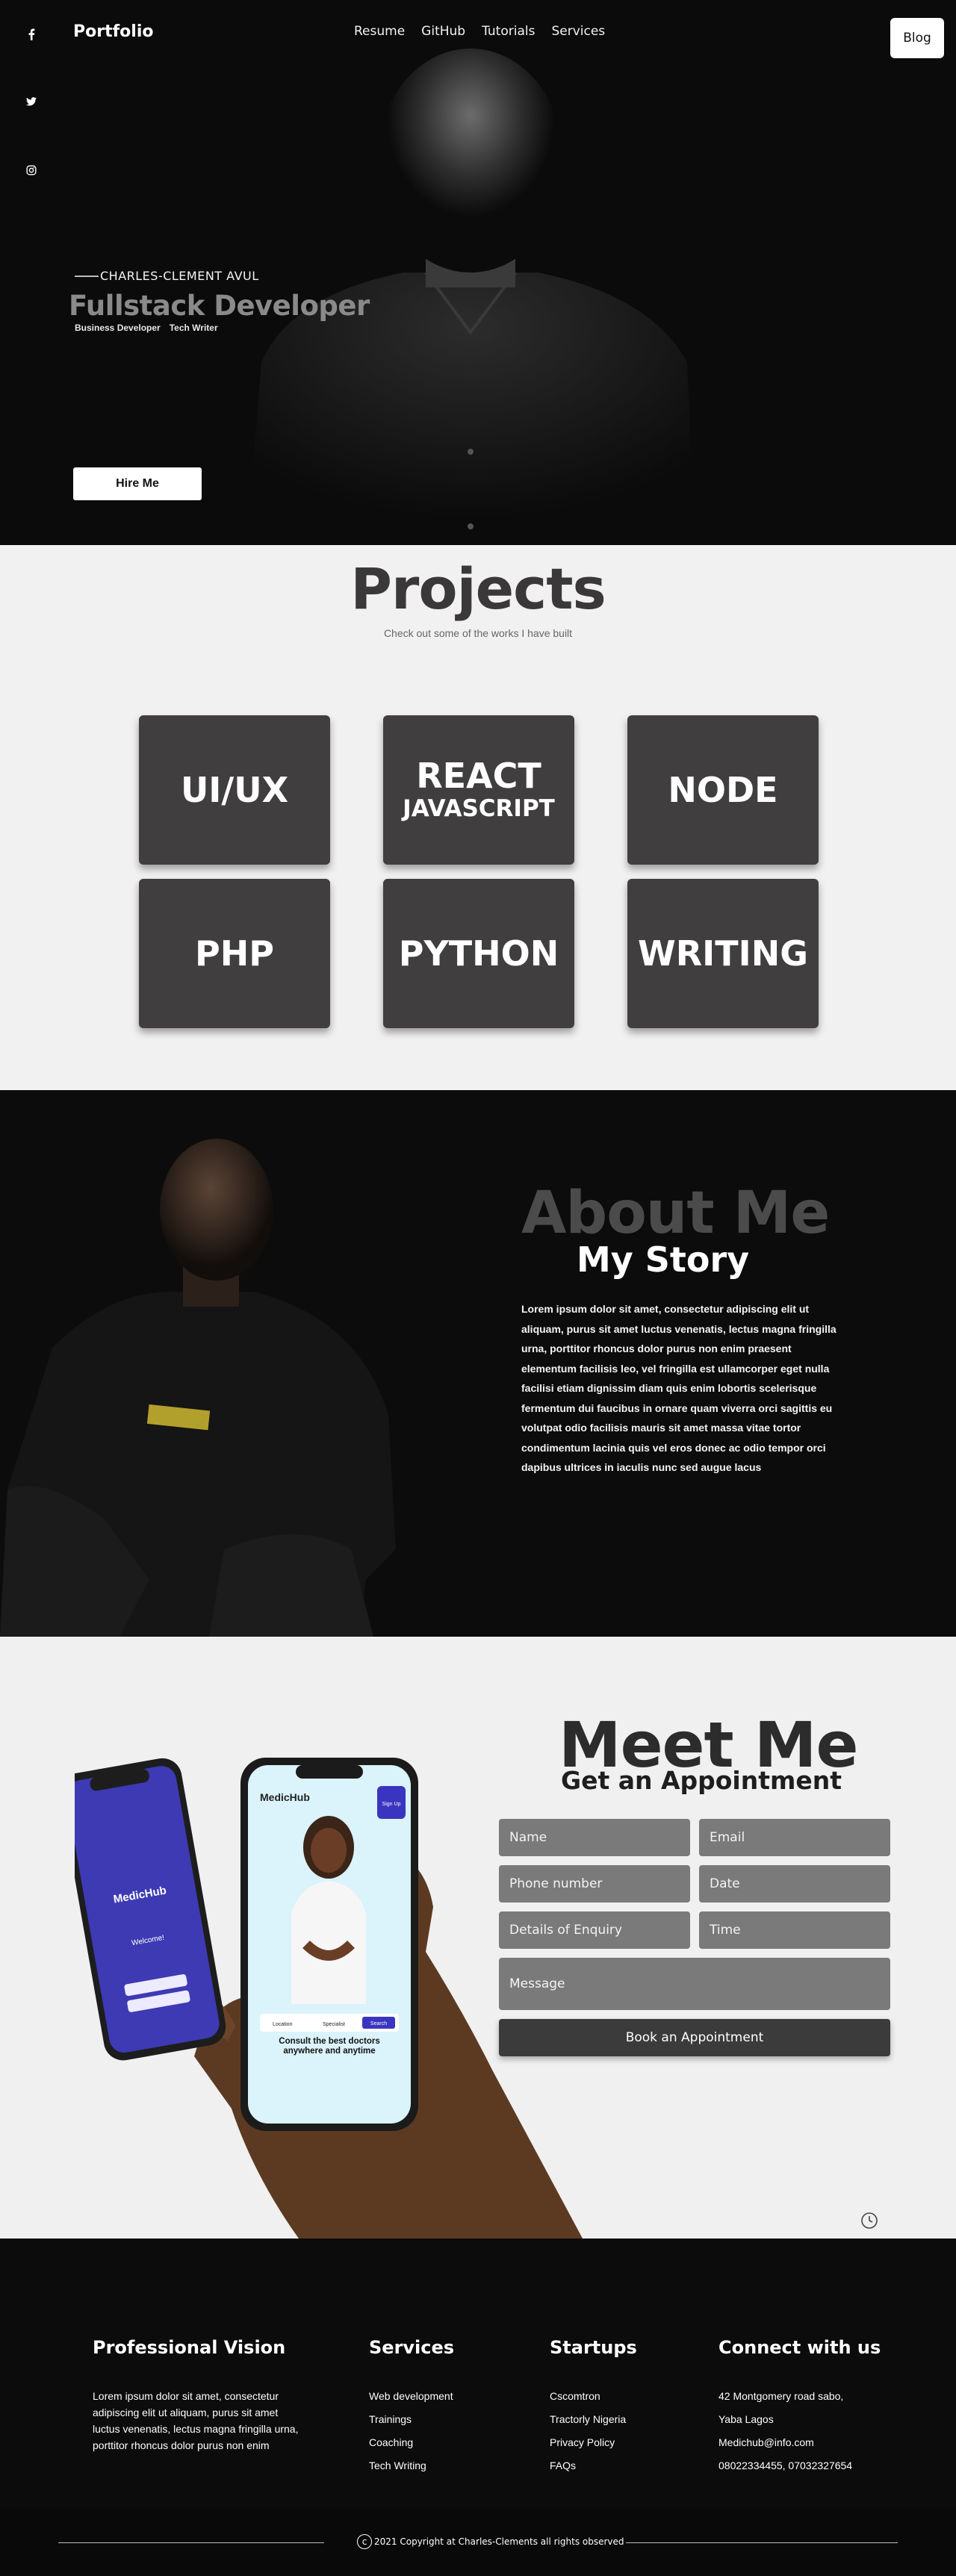 The image size is (956, 2576). What do you see at coordinates (508, 31) in the screenshot?
I see `nav-tutorials: Tutorials` at bounding box center [508, 31].